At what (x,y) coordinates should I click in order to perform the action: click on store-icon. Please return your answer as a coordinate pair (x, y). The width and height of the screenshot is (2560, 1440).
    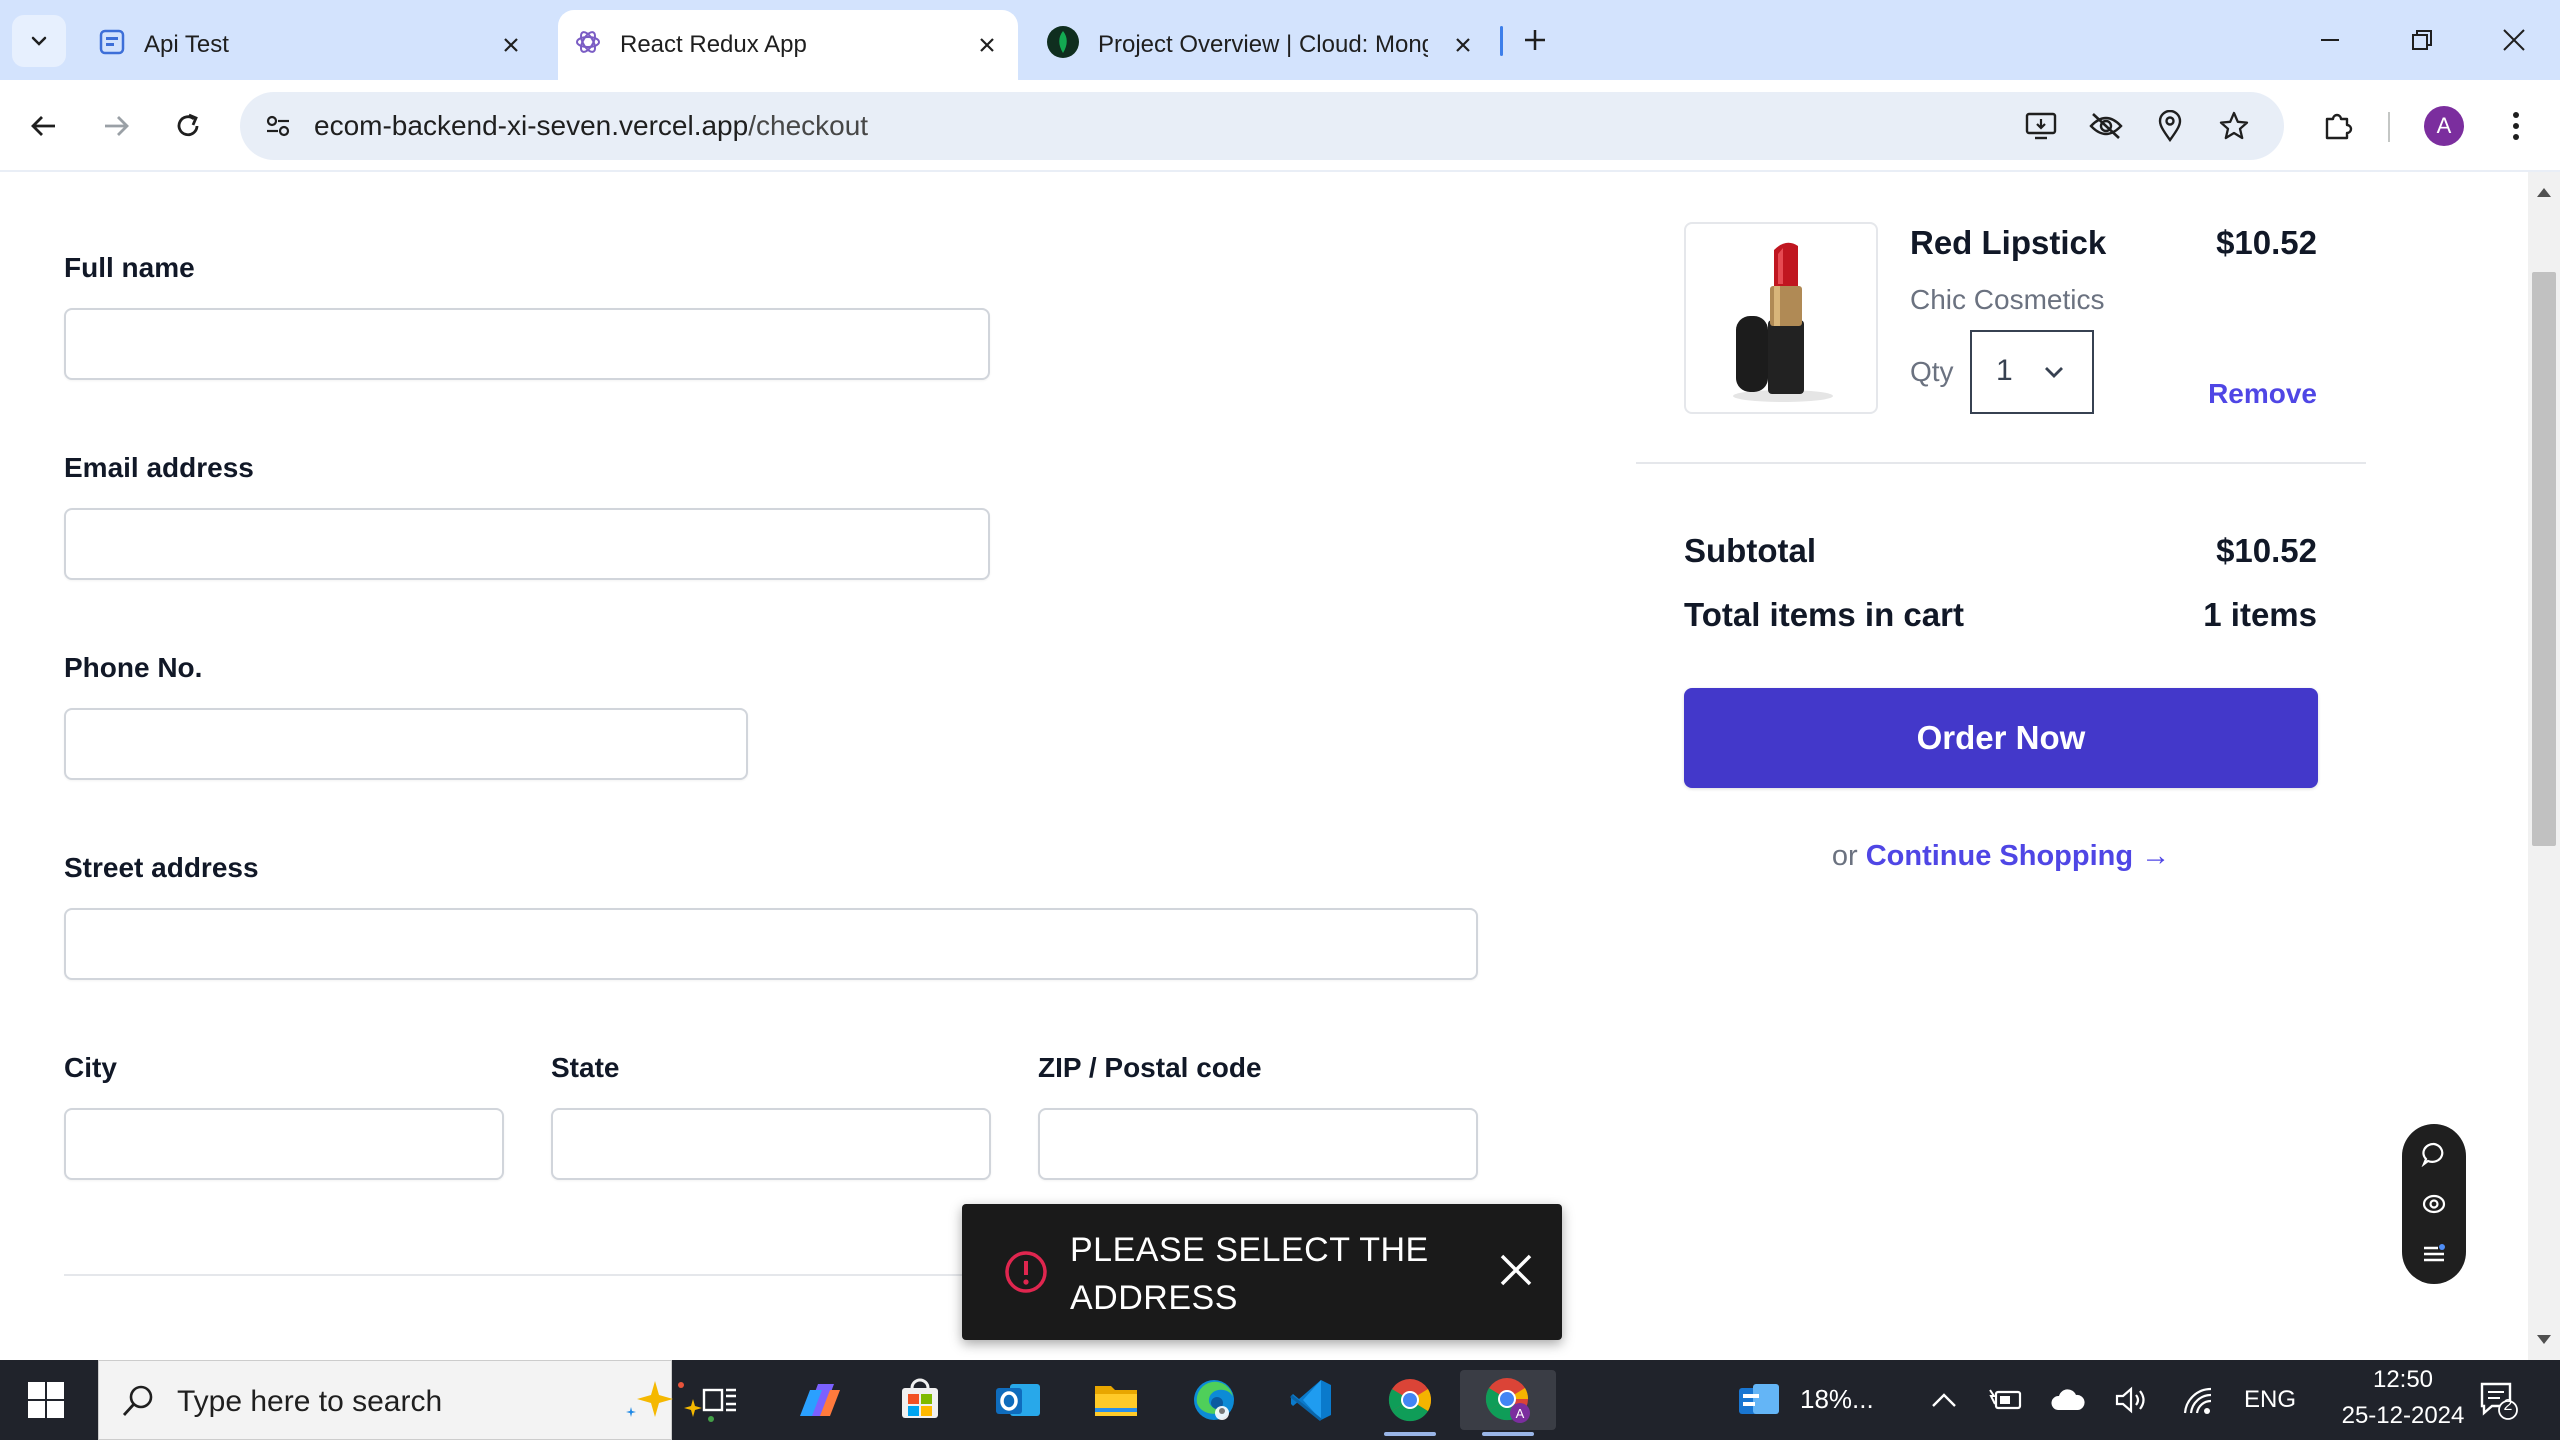
    Looking at the image, I should click on (920, 1398).